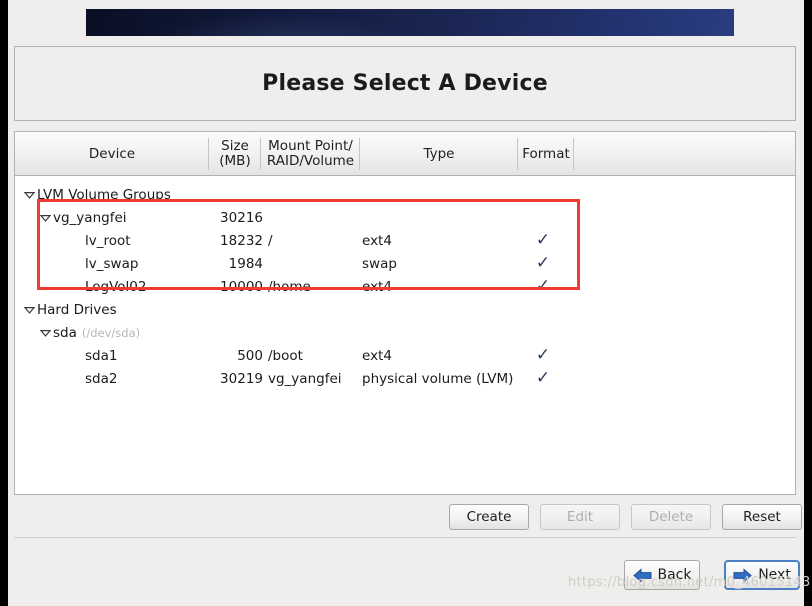 Image resolution: width=812 pixels, height=606 pixels. I want to click on column-header-type: Type, so click(439, 154).